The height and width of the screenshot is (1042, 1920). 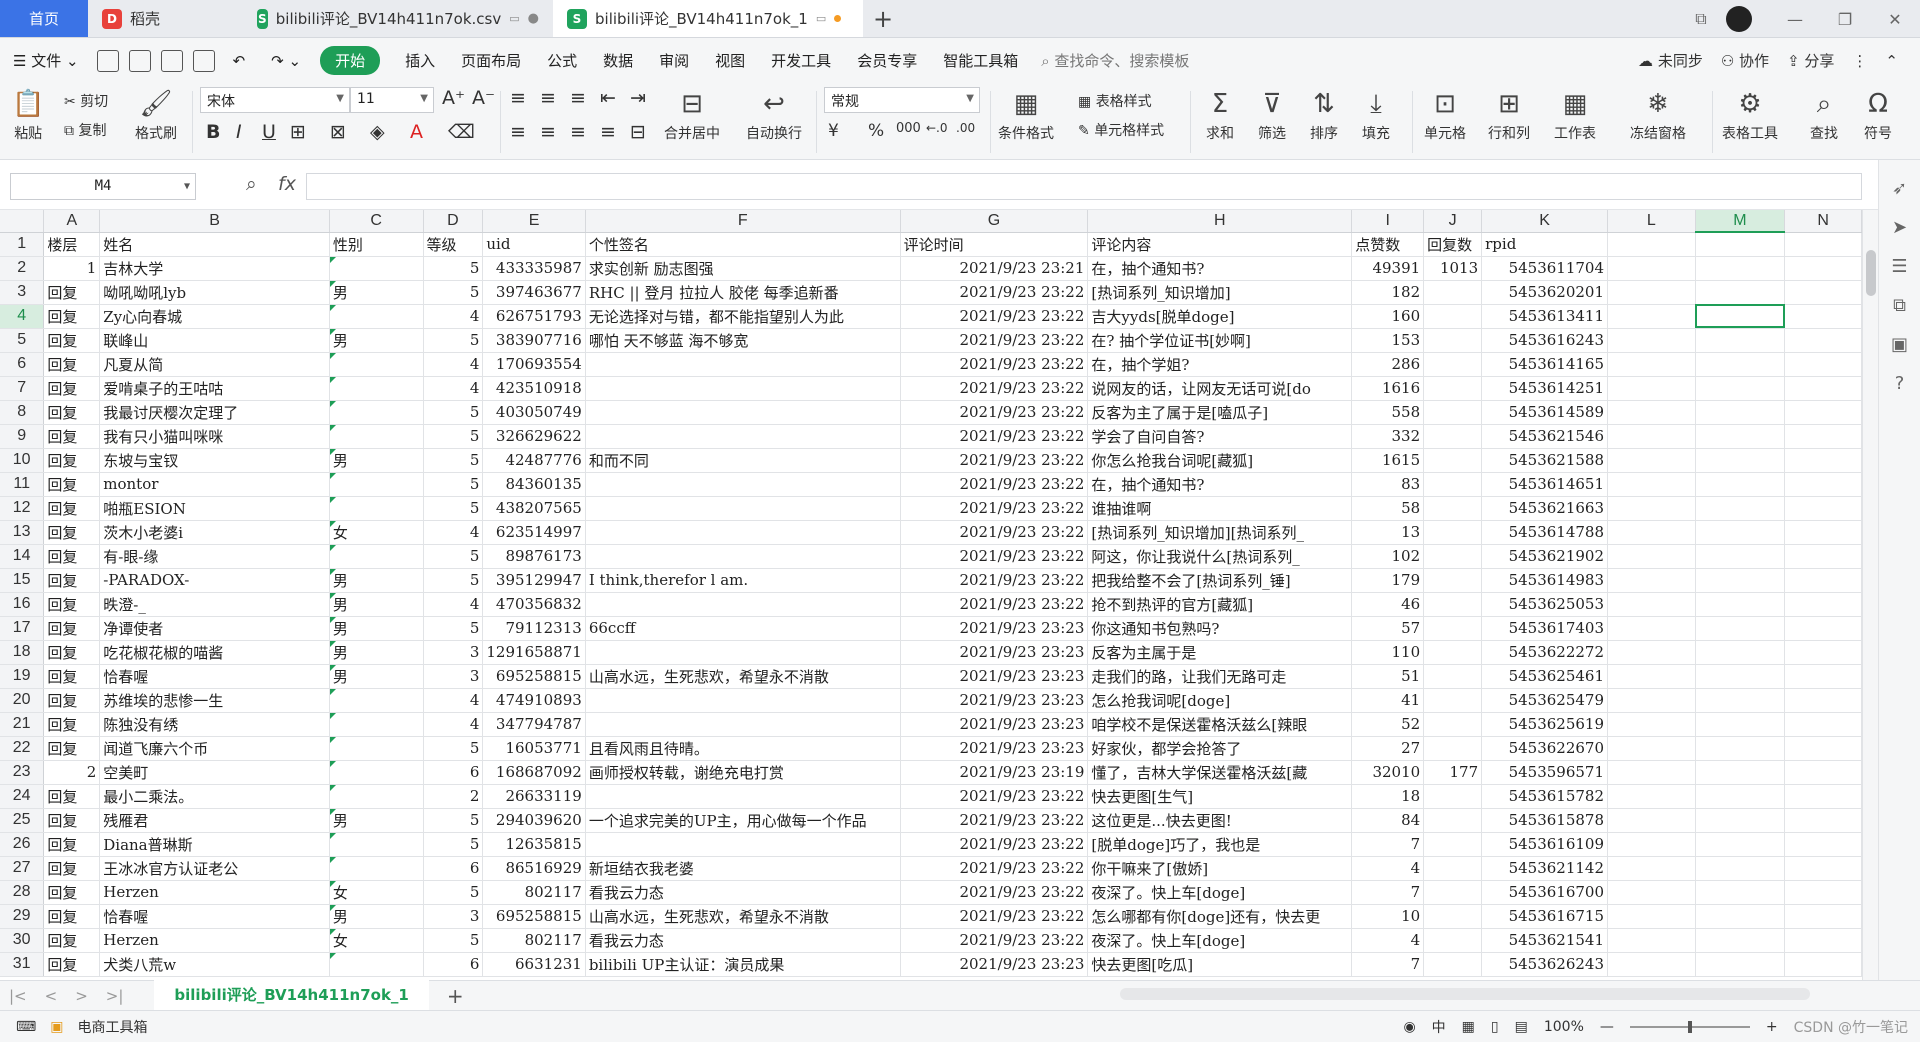 What do you see at coordinates (1544, 916) in the screenshot?
I see `cell: 5453616715` at bounding box center [1544, 916].